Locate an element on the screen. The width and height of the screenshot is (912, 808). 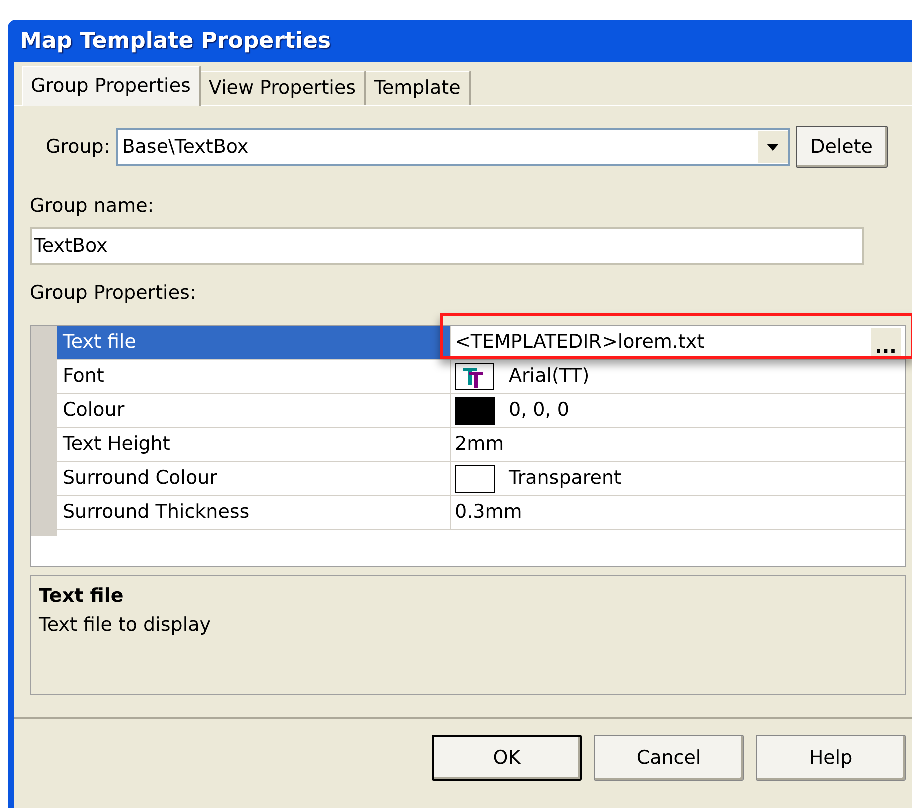
property-value: 0.3mm is located at coordinates (489, 513).